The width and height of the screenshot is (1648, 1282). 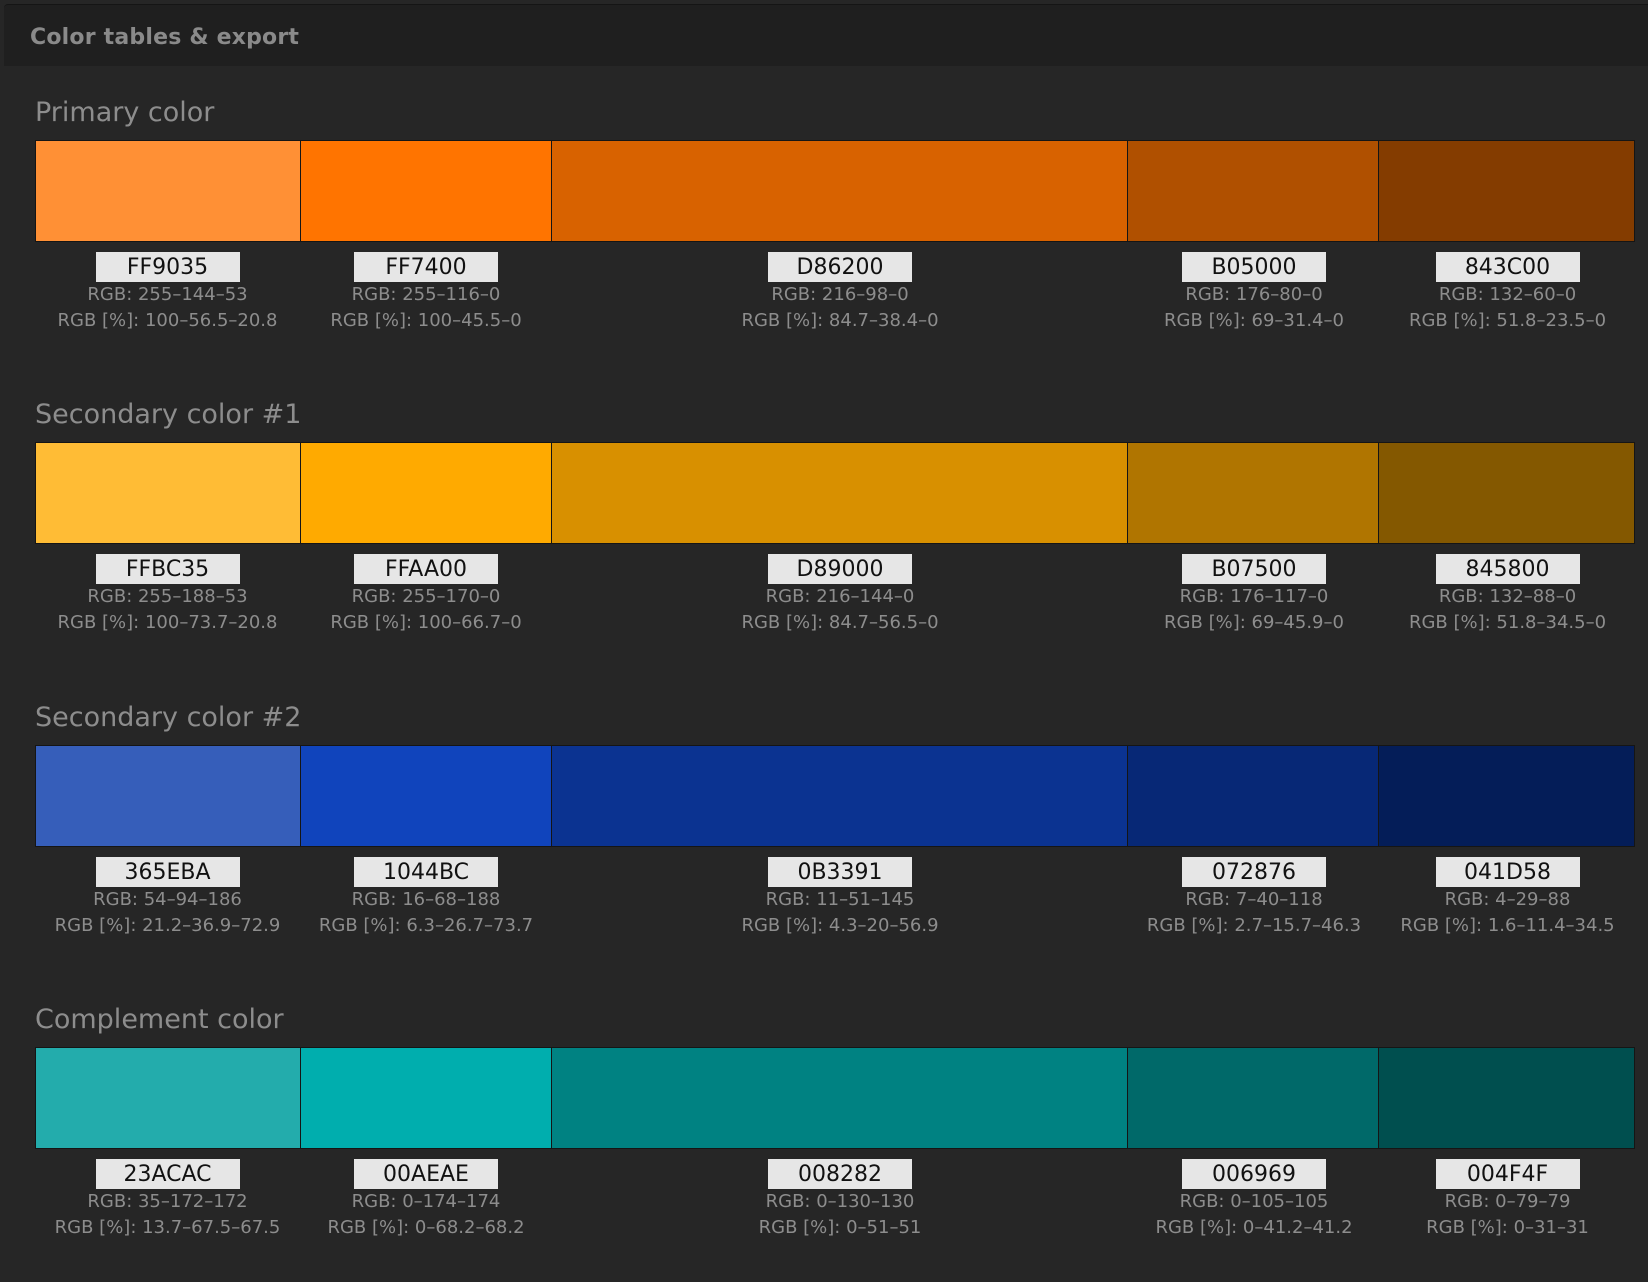 I want to click on hex-code-field: 041D58, so click(x=1507, y=872).